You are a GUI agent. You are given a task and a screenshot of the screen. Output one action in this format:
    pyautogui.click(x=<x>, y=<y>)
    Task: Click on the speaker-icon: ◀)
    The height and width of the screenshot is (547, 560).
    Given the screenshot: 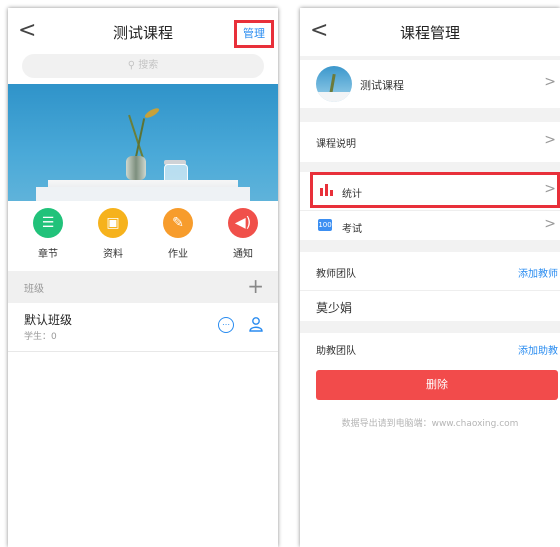 What is the action you would take?
    pyautogui.click(x=243, y=223)
    